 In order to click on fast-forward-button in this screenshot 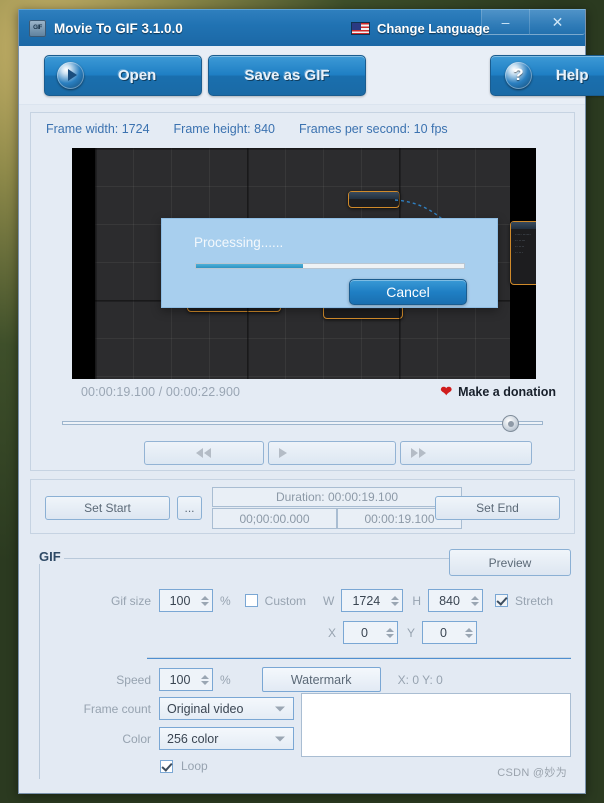, I will do `click(466, 453)`.